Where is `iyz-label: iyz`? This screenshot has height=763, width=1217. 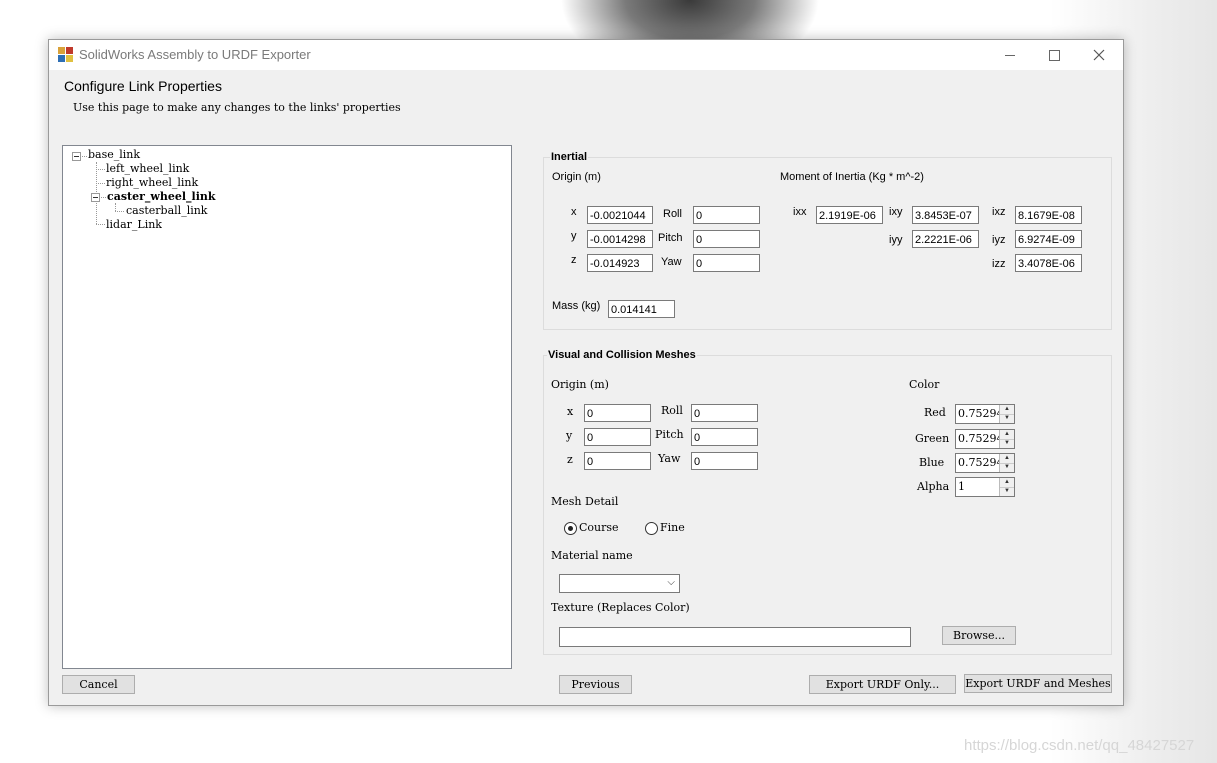 iyz-label: iyz is located at coordinates (999, 240).